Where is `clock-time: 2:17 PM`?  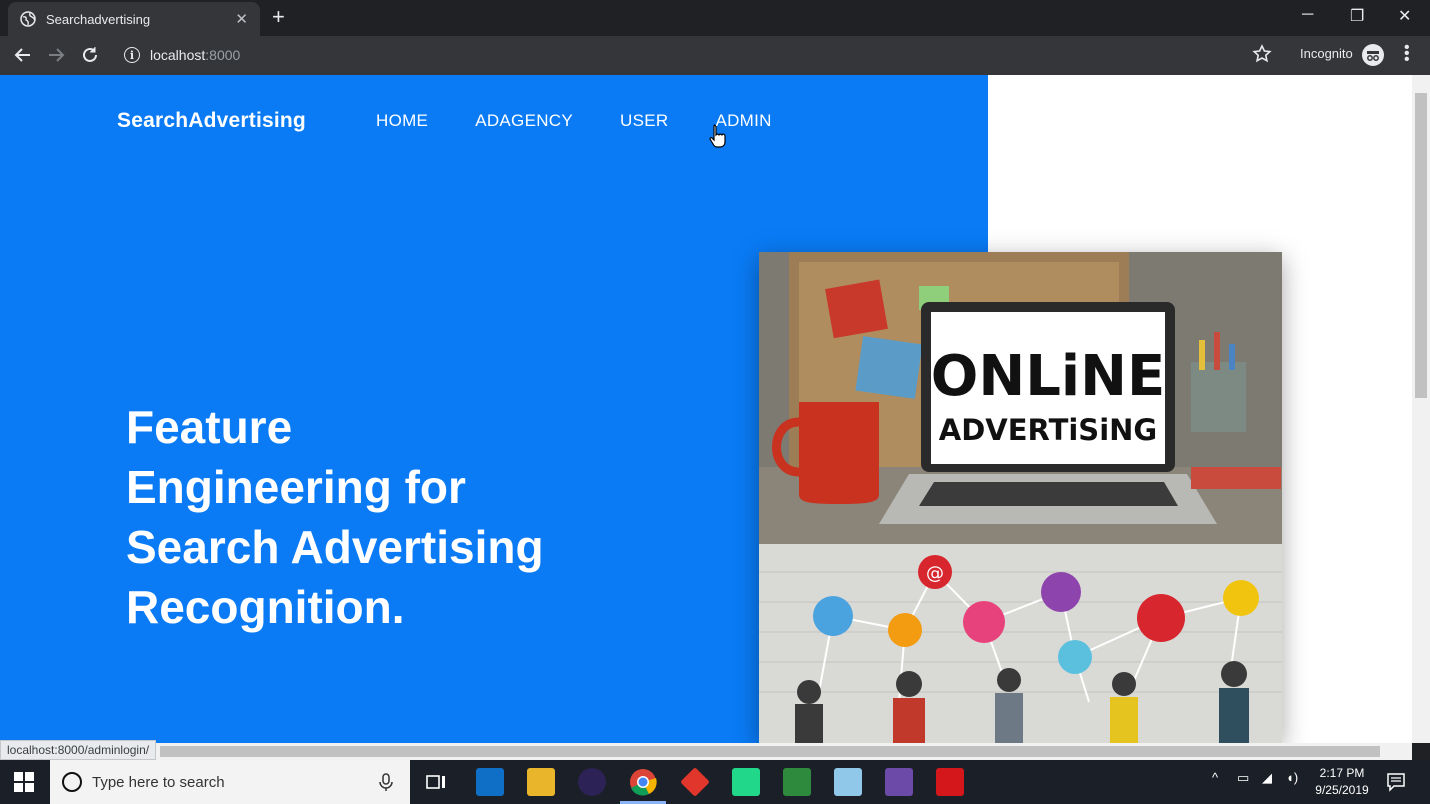 clock-time: 2:17 PM is located at coordinates (1342, 773).